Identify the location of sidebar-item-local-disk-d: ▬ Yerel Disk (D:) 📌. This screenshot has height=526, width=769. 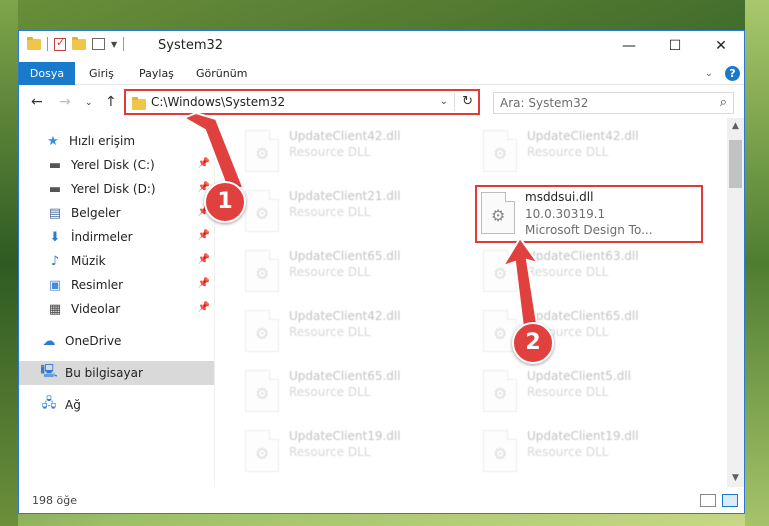
(116, 189).